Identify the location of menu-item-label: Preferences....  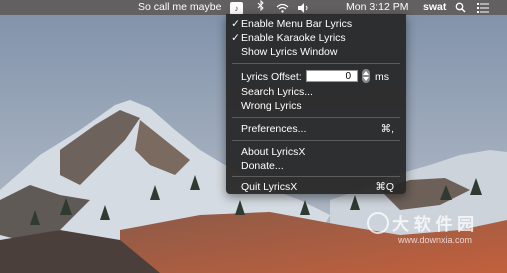
(274, 129).